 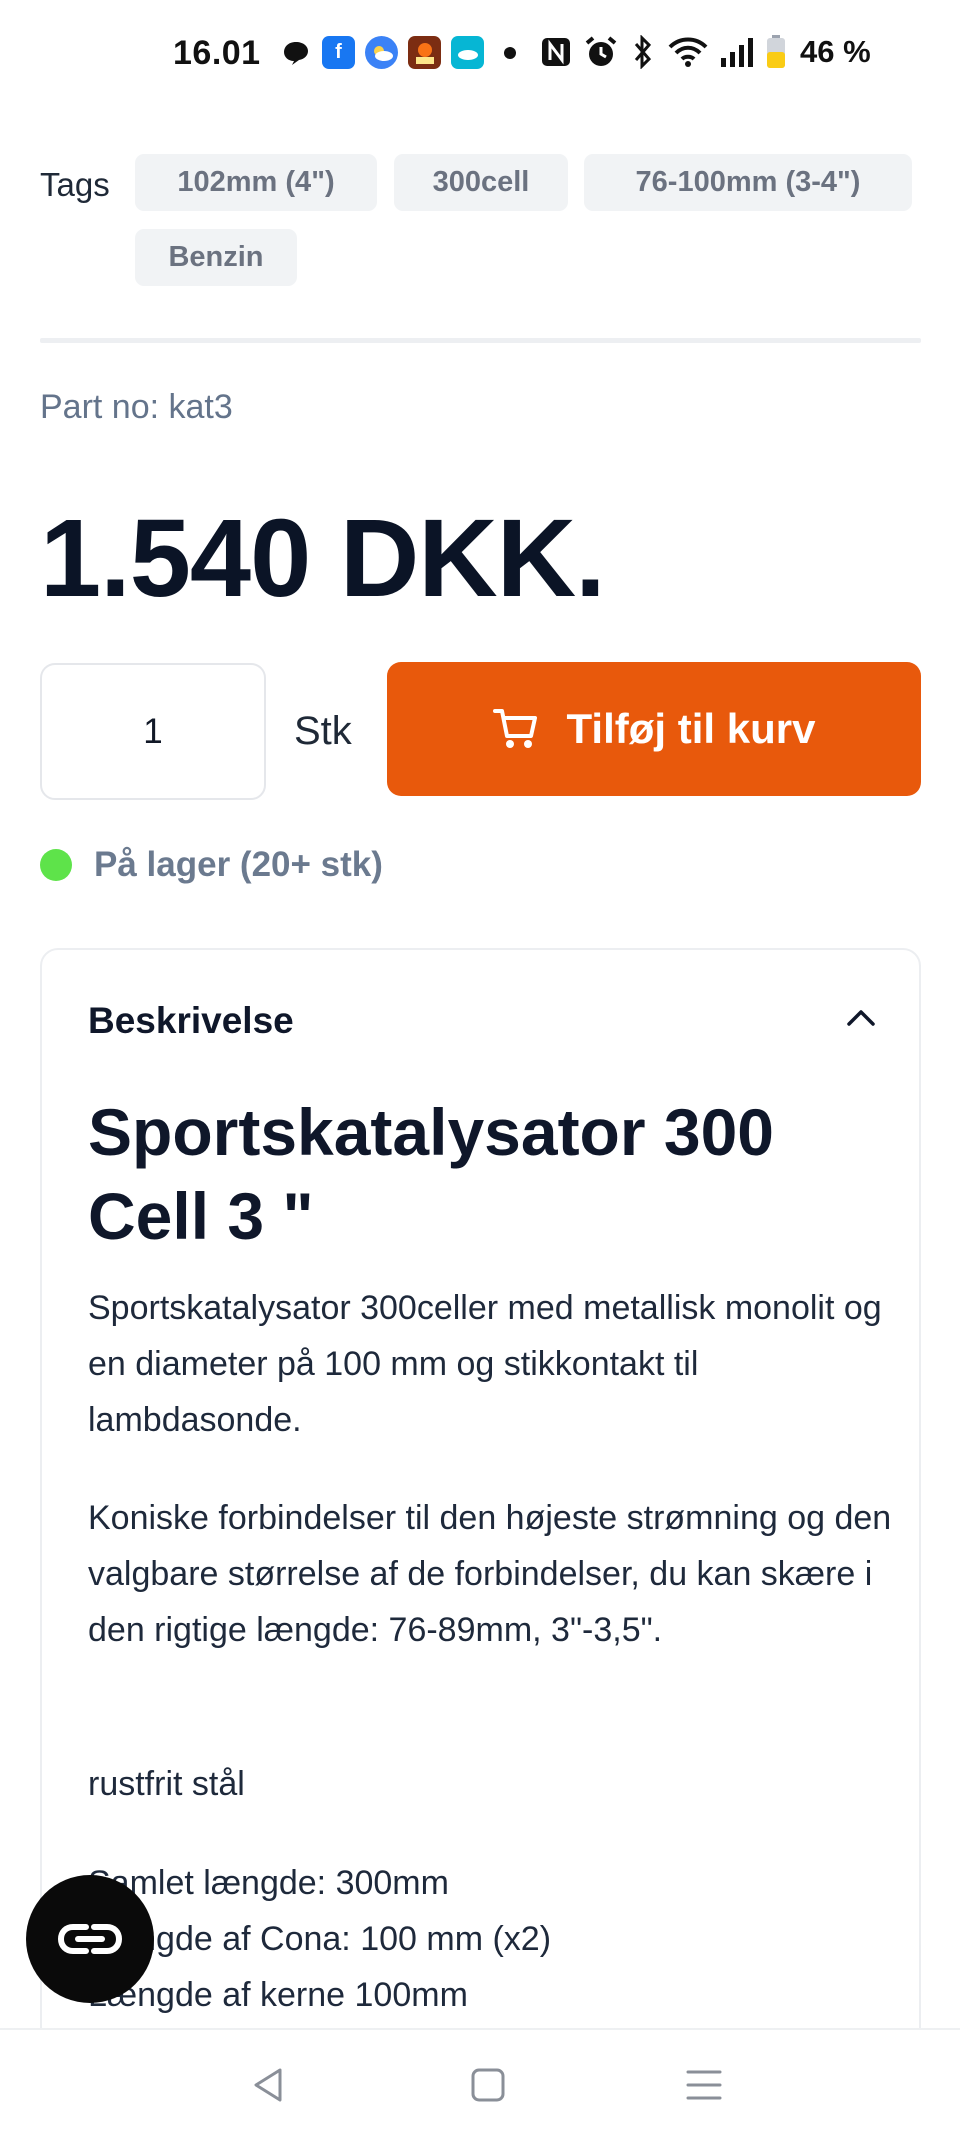 What do you see at coordinates (748, 182) in the screenshot?
I see `tag-chip: 76-100mm (3-4")` at bounding box center [748, 182].